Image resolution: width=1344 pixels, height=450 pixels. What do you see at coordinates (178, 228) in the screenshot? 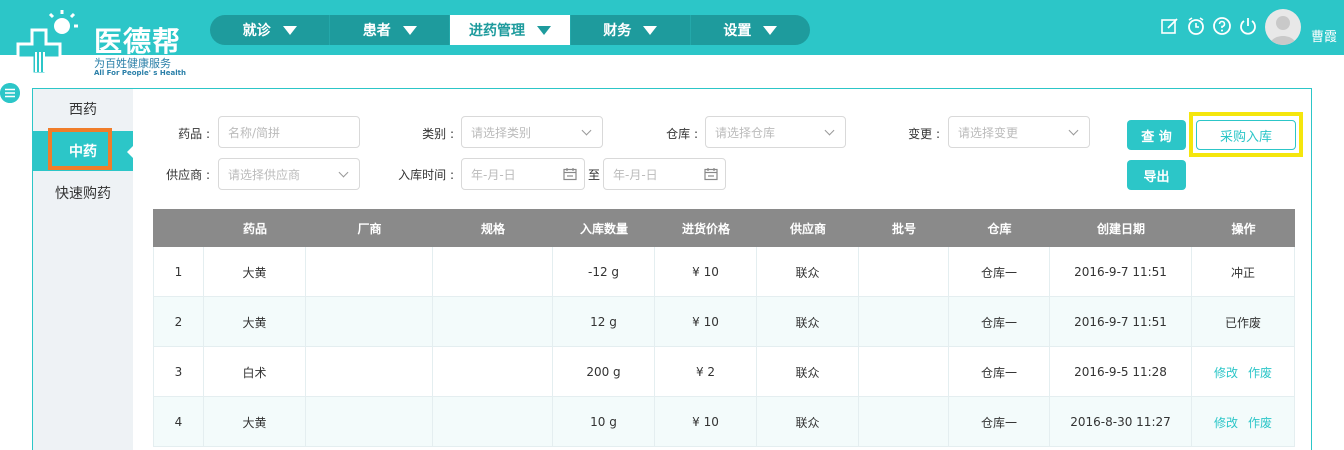
I see `column-header` at bounding box center [178, 228].